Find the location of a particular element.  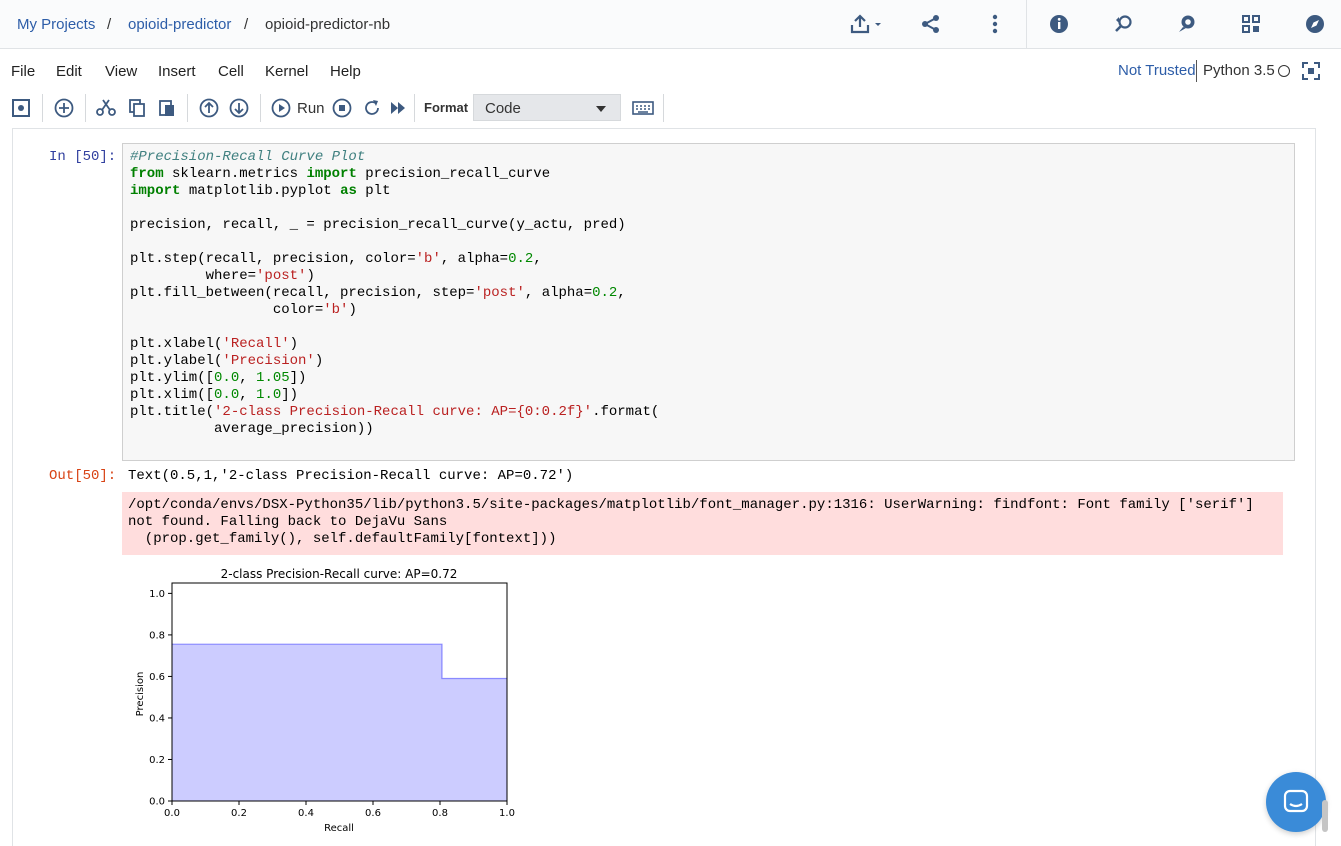

menu-edit: Edit is located at coordinates (69, 71).